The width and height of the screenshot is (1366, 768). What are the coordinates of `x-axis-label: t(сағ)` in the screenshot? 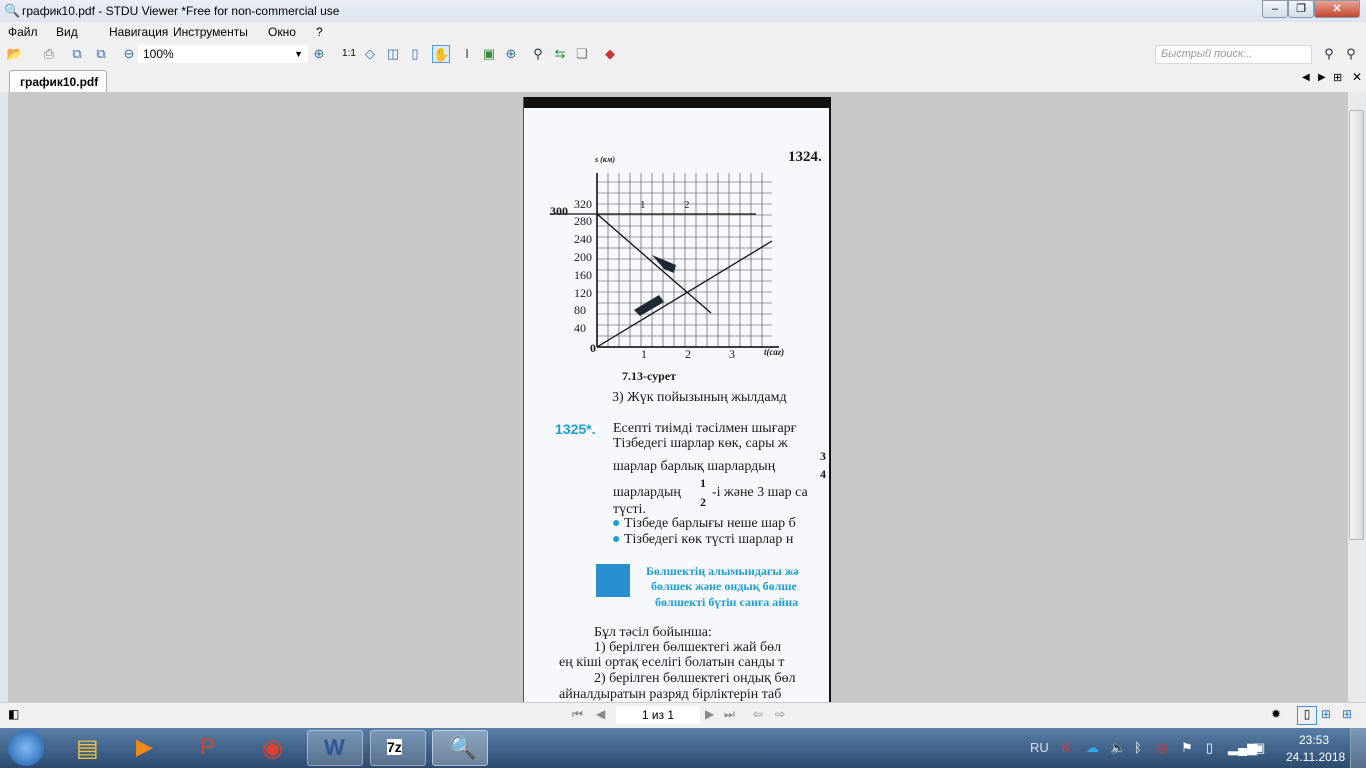 It's located at (774, 352).